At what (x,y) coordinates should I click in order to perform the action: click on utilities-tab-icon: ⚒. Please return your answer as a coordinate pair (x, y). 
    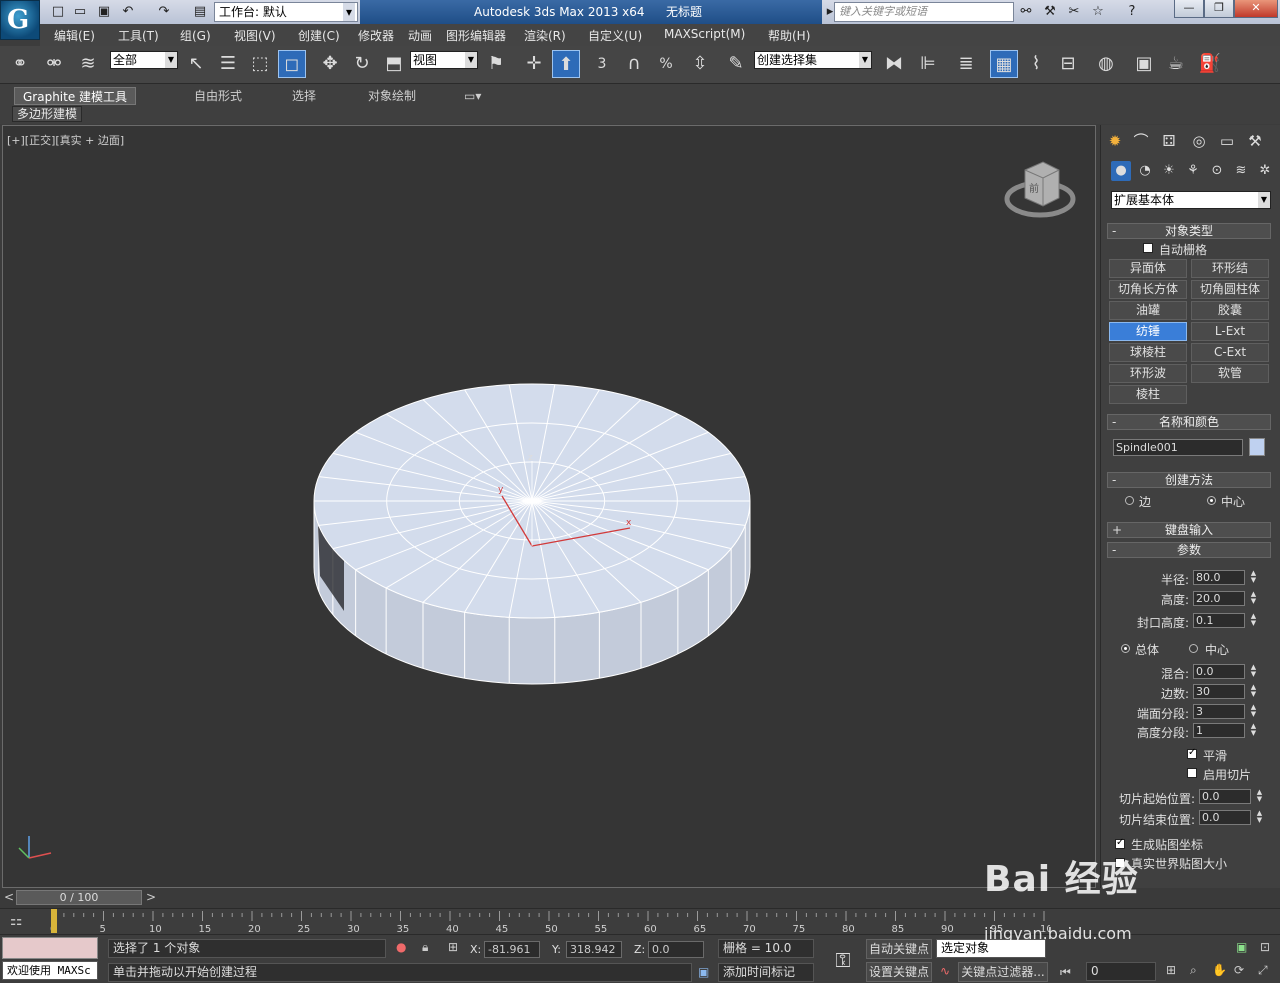
    Looking at the image, I should click on (1255, 141).